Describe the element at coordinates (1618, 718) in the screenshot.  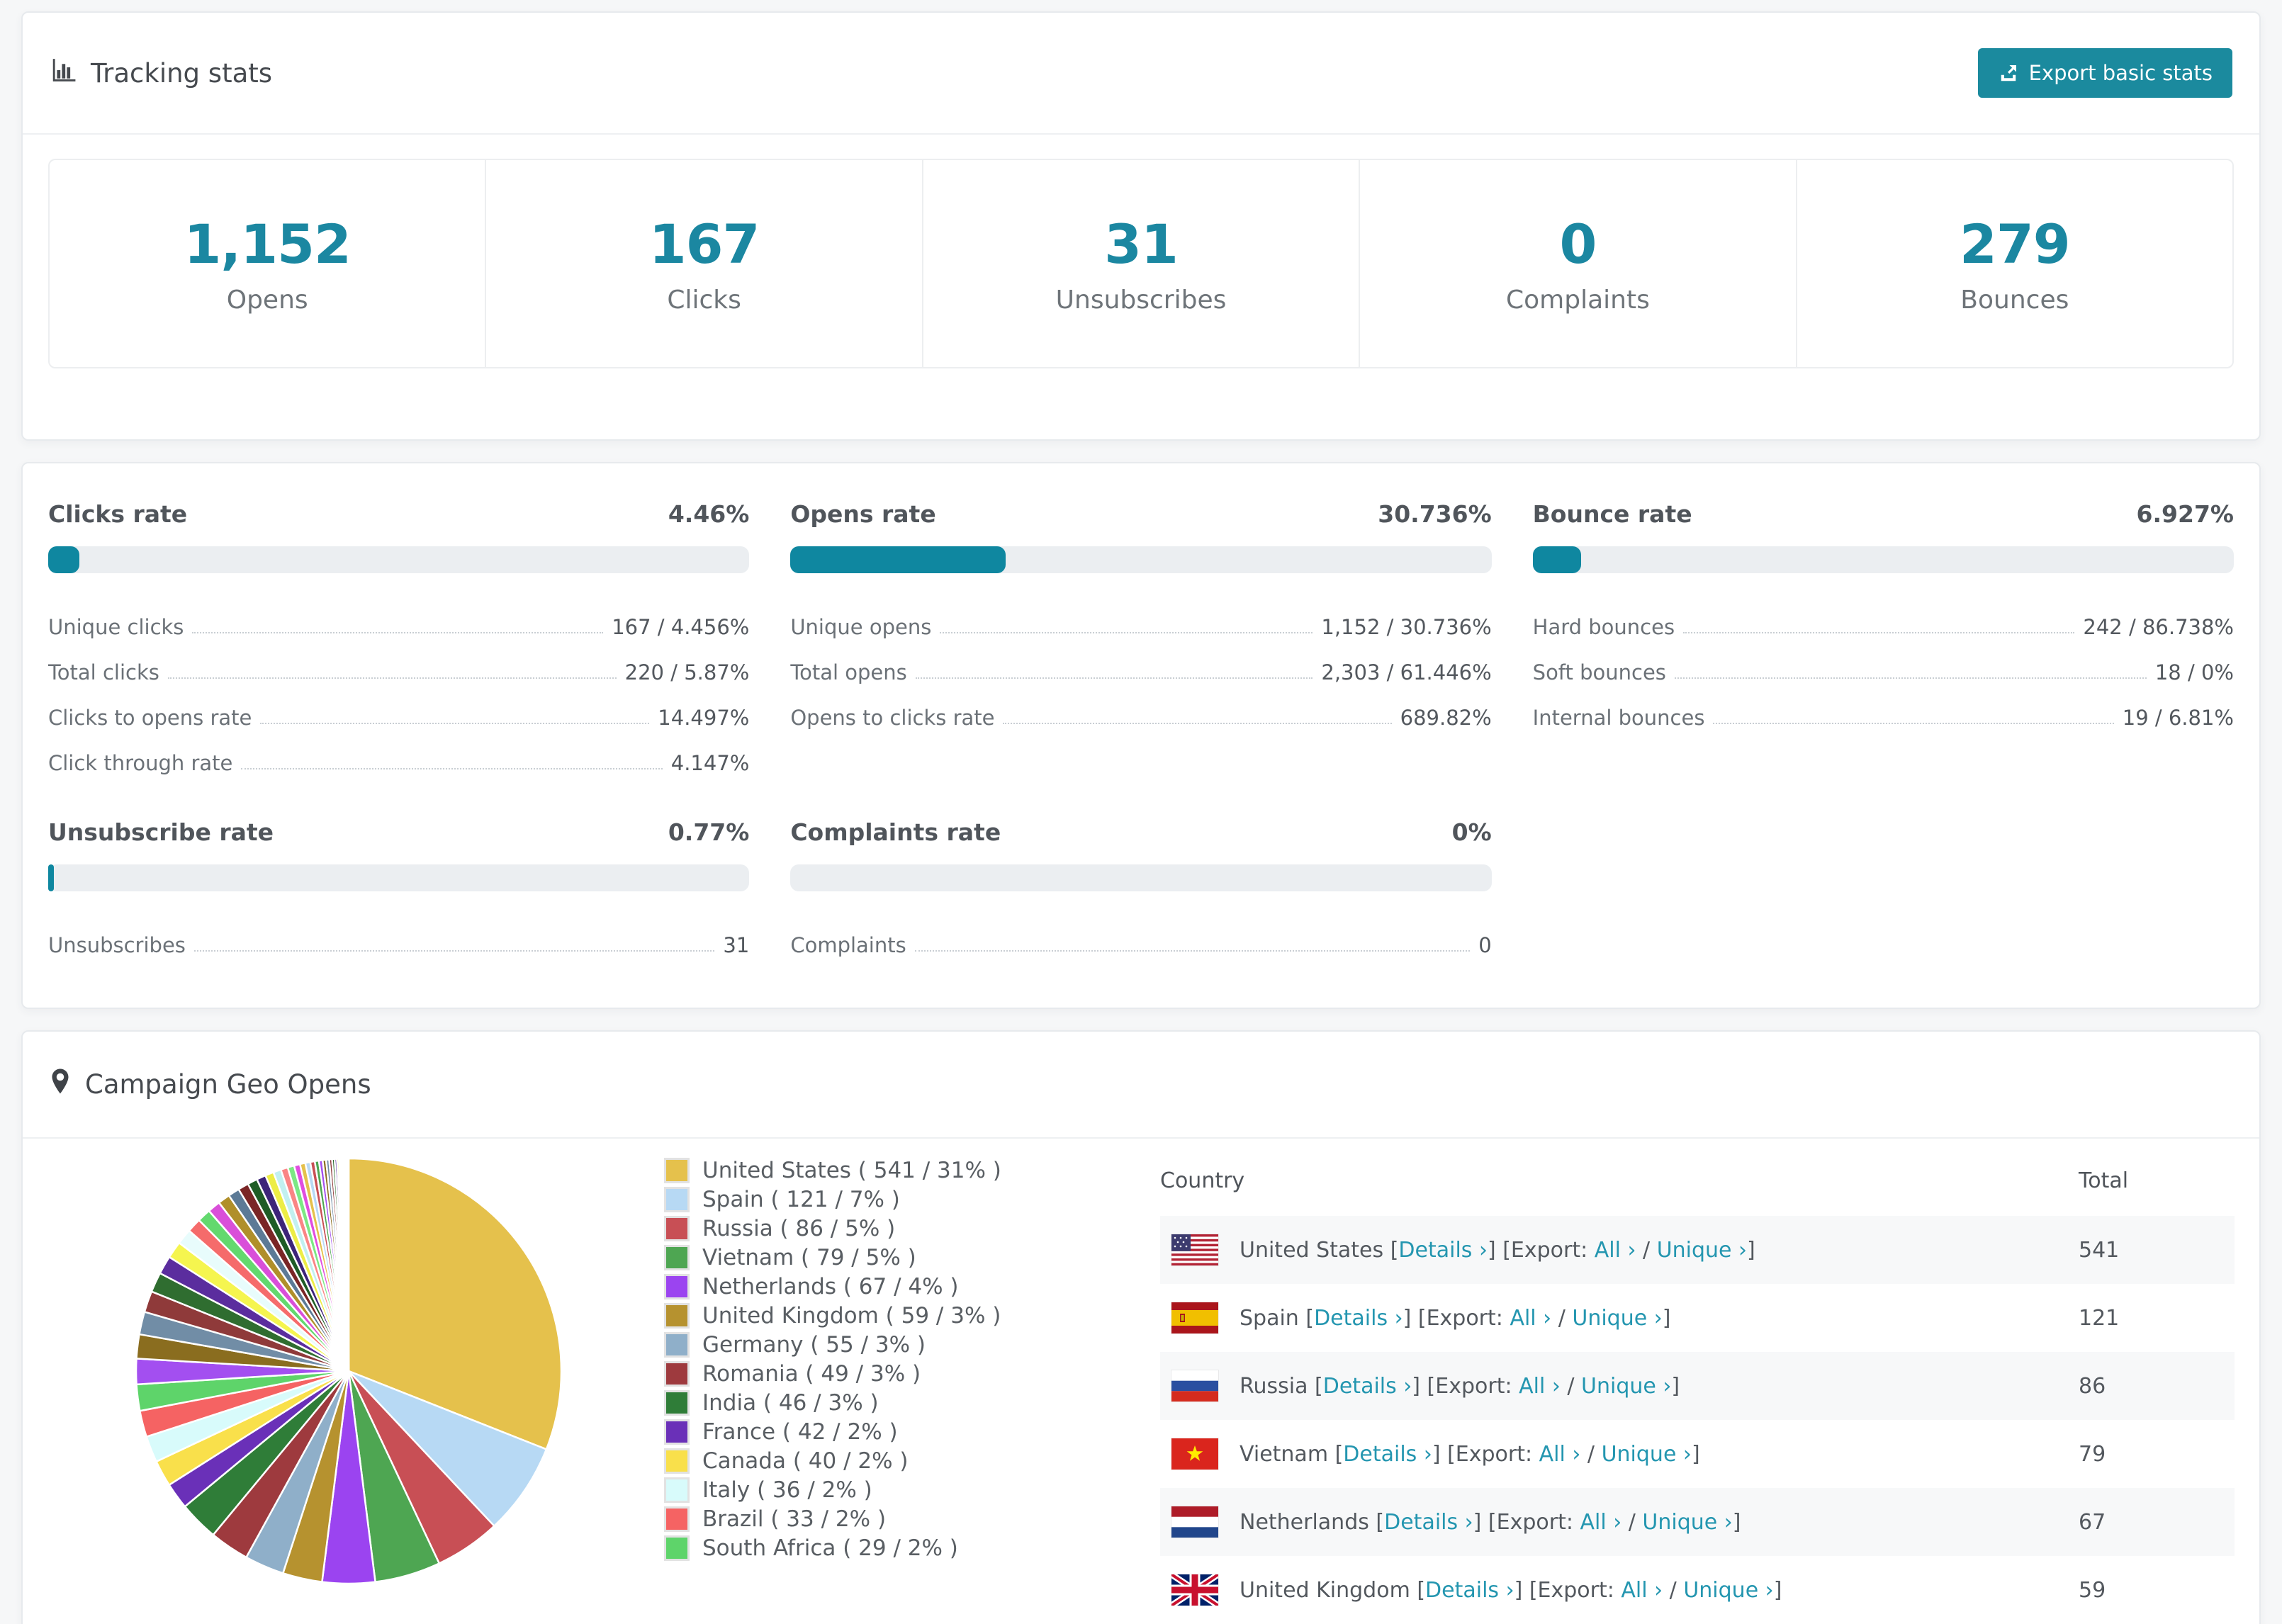
I see `detail-label: Internal bounces` at that location.